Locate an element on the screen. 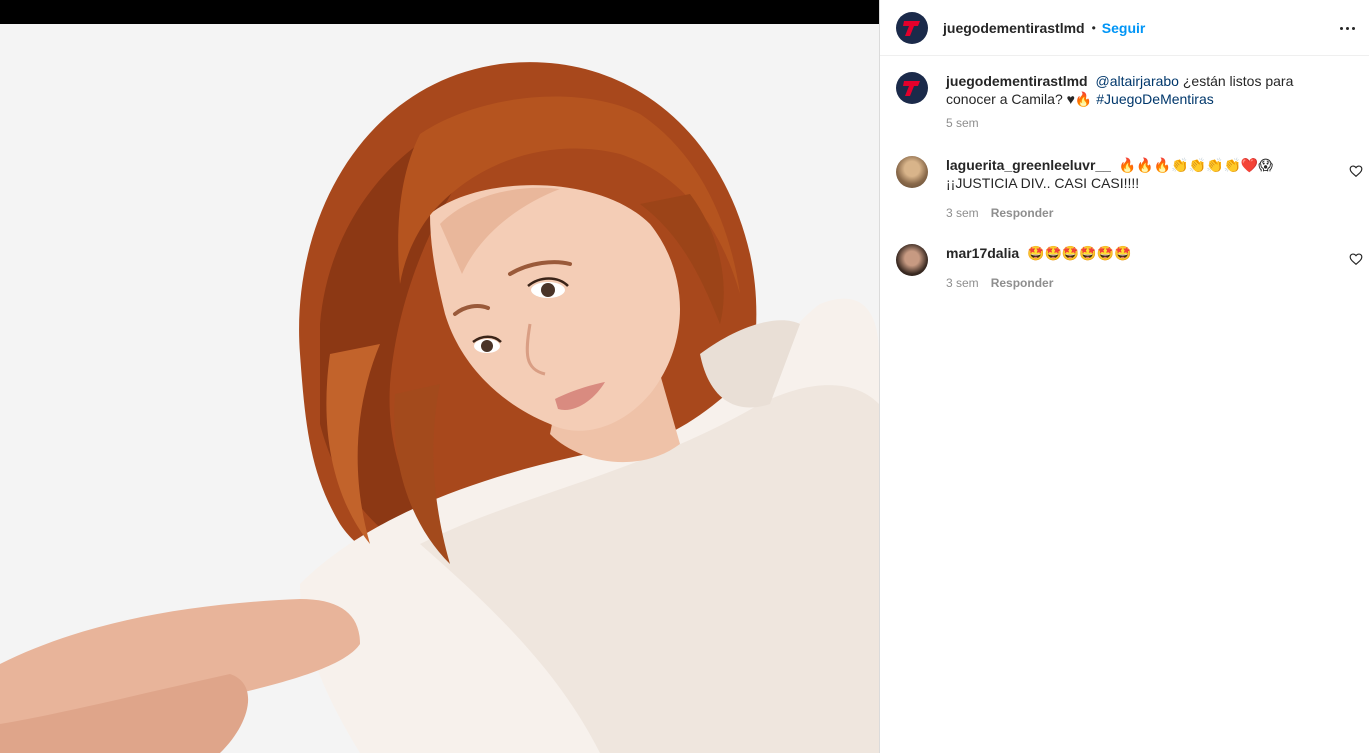 The height and width of the screenshot is (753, 1369). caption-hashtag: #JuegoDeMentiras is located at coordinates (1155, 99).